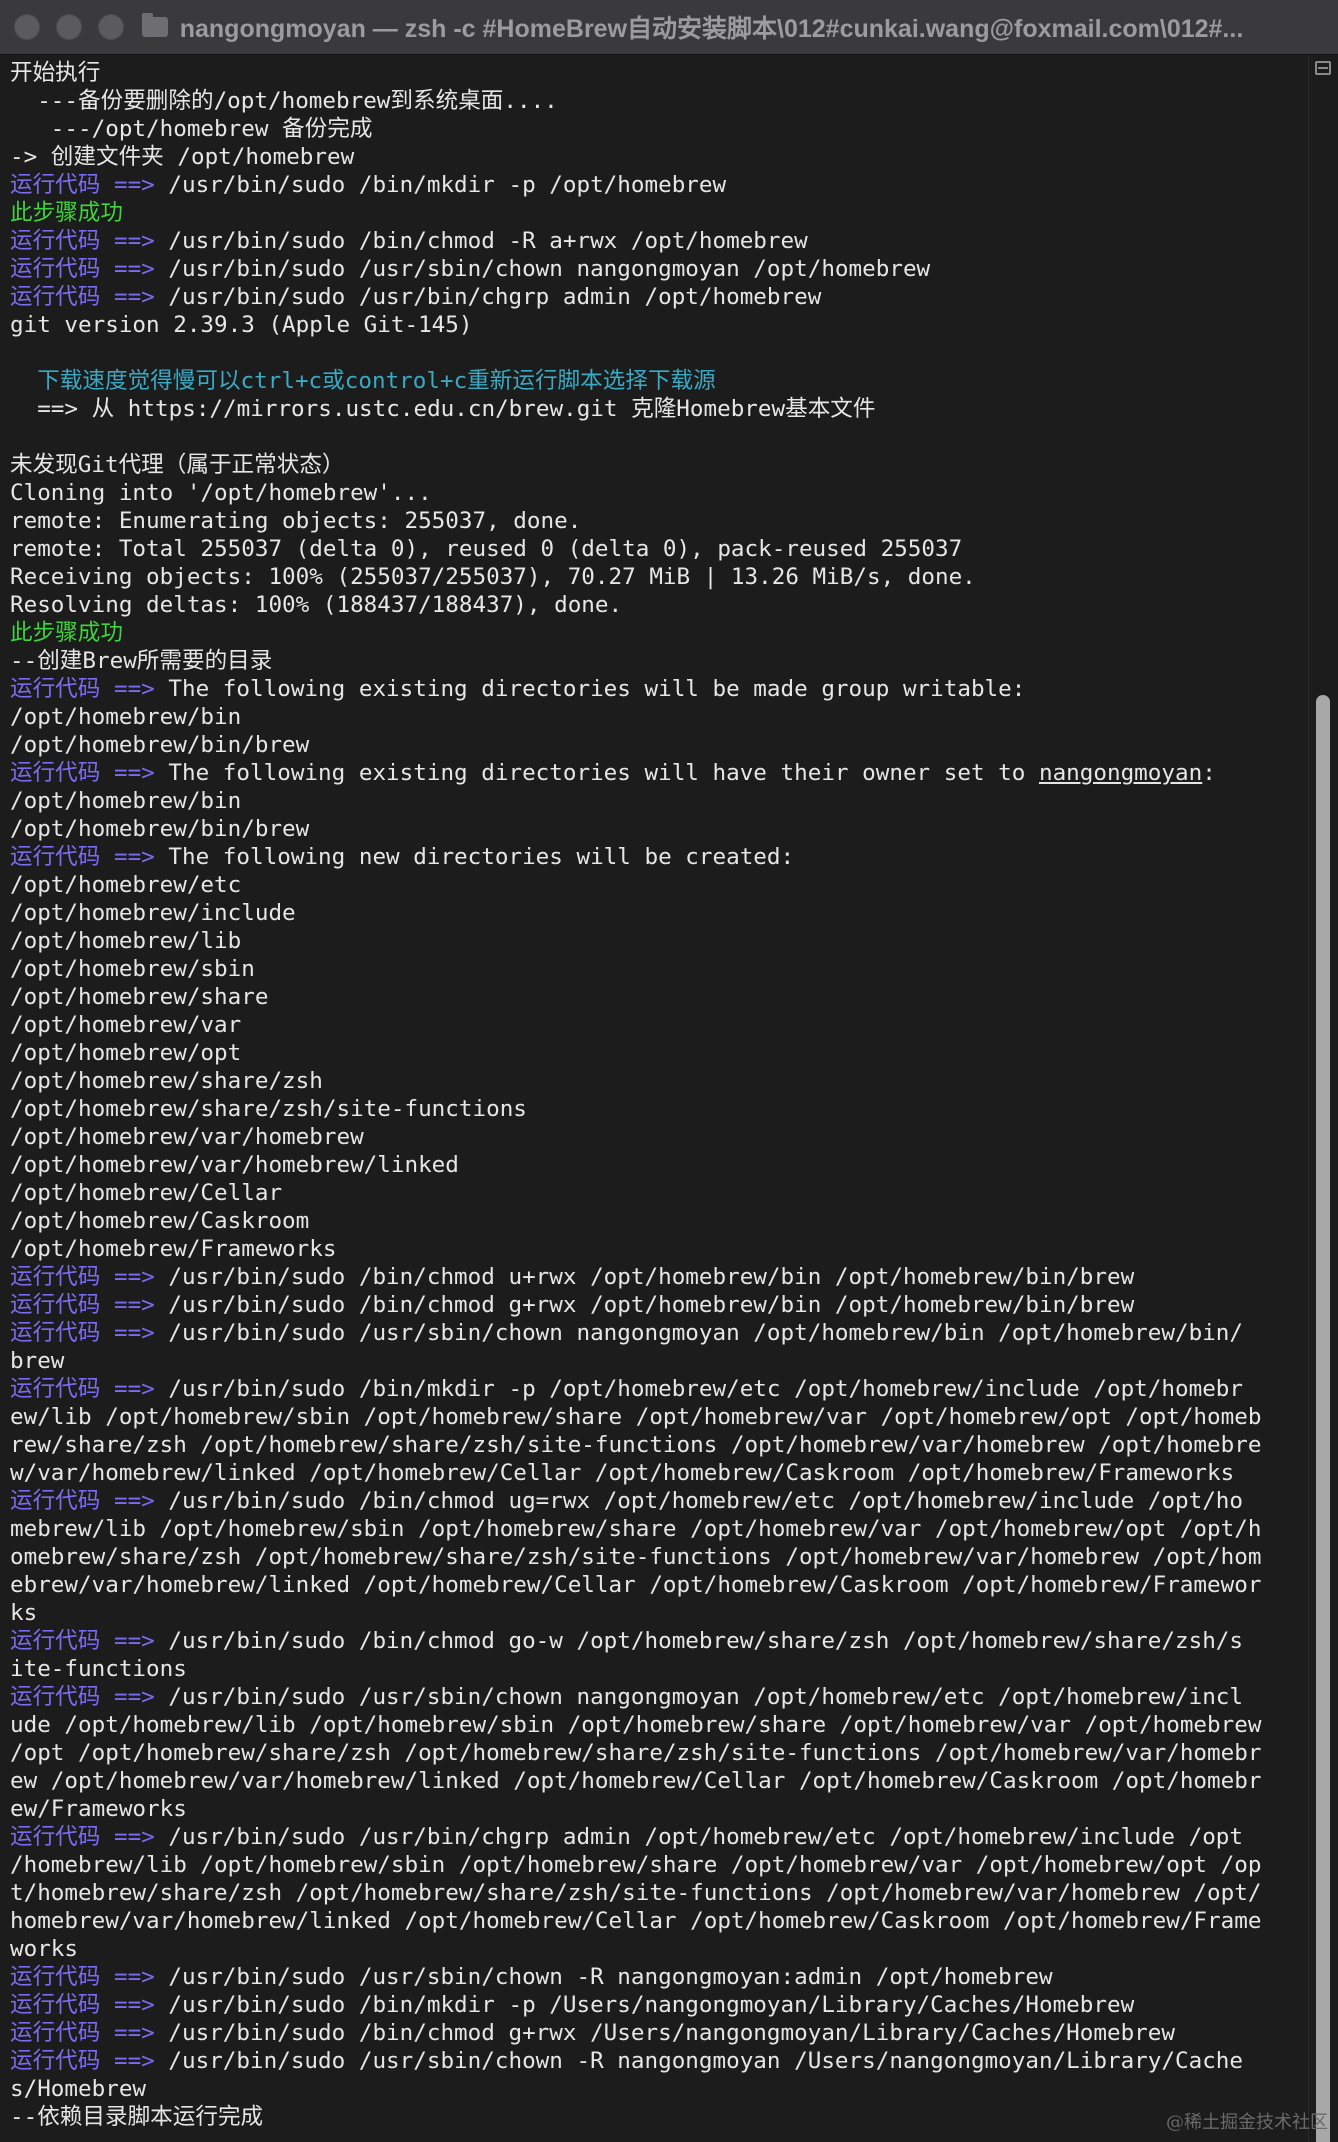  What do you see at coordinates (187, 1137) in the screenshot?
I see `output-text: /opt/homebrew/var/homebrew` at bounding box center [187, 1137].